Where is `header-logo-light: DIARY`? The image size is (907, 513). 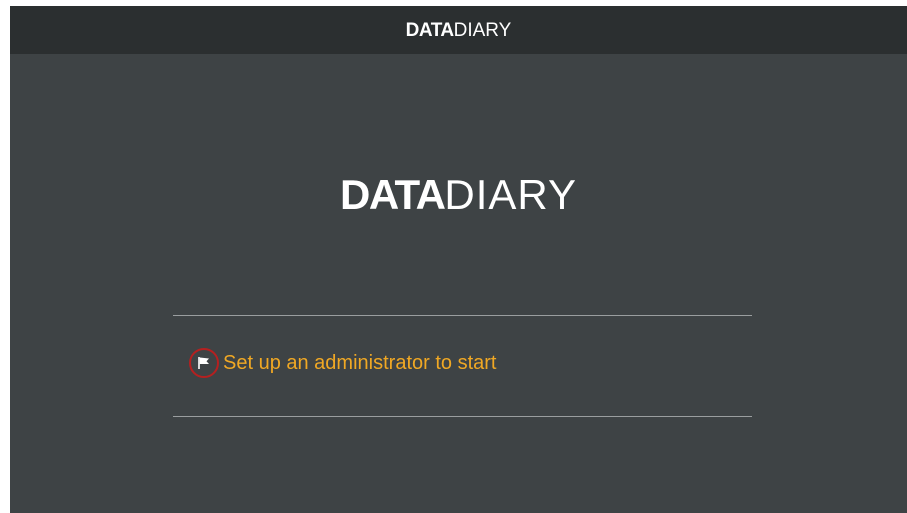 header-logo-light: DIARY is located at coordinates (482, 30).